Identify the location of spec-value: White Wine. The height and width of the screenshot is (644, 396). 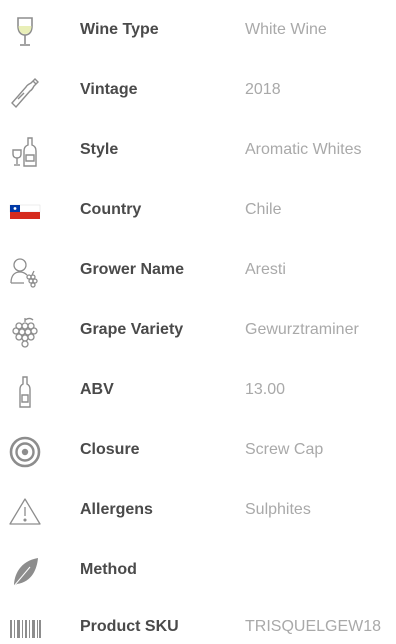
(286, 29).